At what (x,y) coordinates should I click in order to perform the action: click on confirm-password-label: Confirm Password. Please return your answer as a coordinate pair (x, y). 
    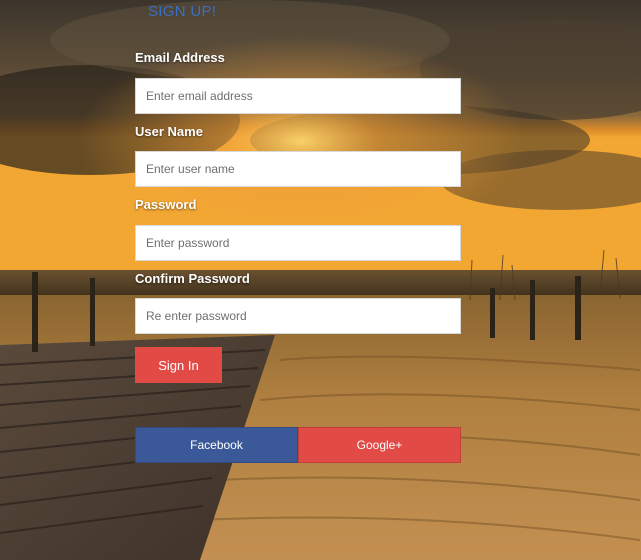
    Looking at the image, I should click on (192, 278).